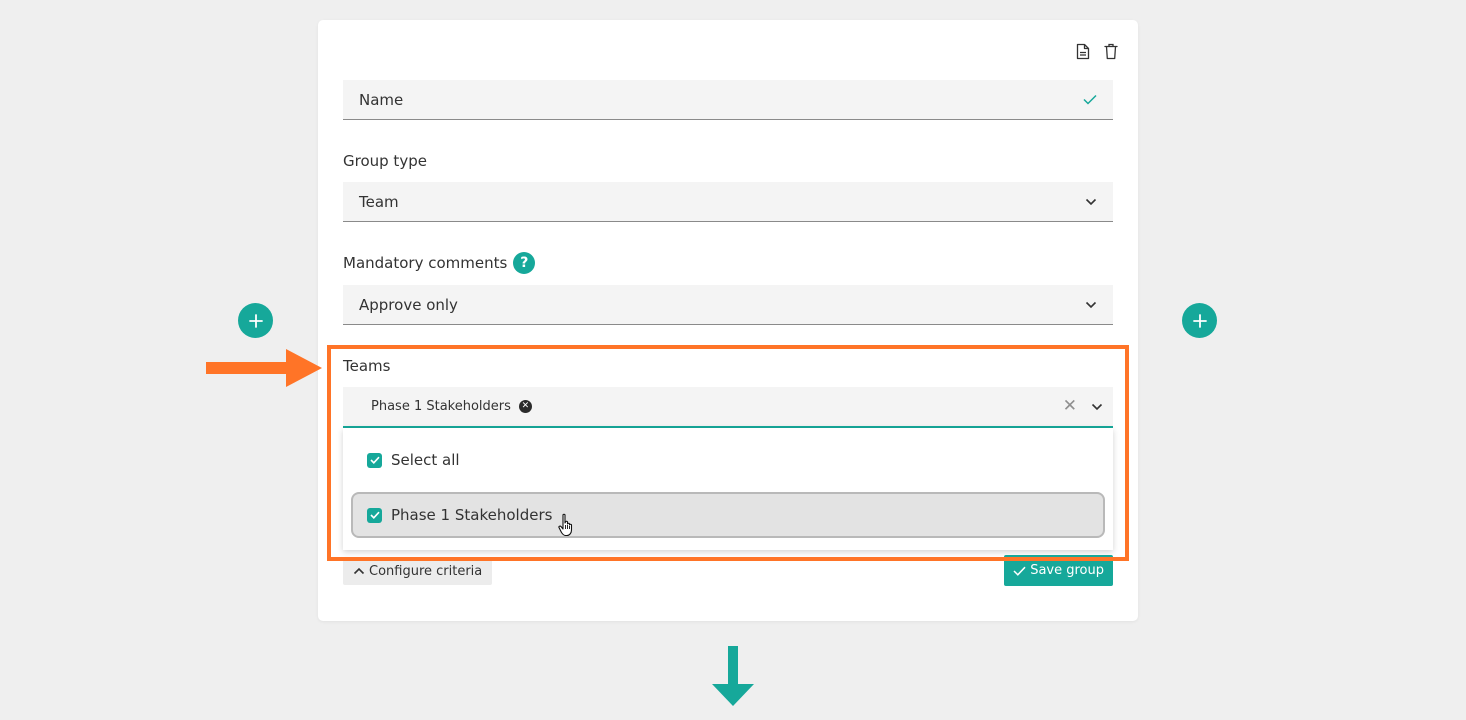  What do you see at coordinates (728, 407) in the screenshot?
I see `teams-multiselect: Phase 1 Stakeholders ✕ ✕` at bounding box center [728, 407].